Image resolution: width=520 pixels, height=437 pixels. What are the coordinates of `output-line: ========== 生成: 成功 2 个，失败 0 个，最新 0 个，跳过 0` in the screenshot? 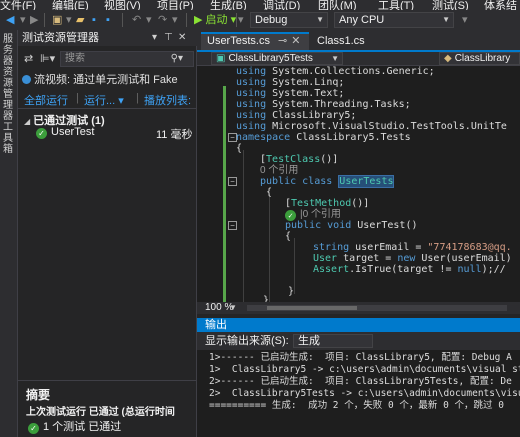 It's located at (356, 405).